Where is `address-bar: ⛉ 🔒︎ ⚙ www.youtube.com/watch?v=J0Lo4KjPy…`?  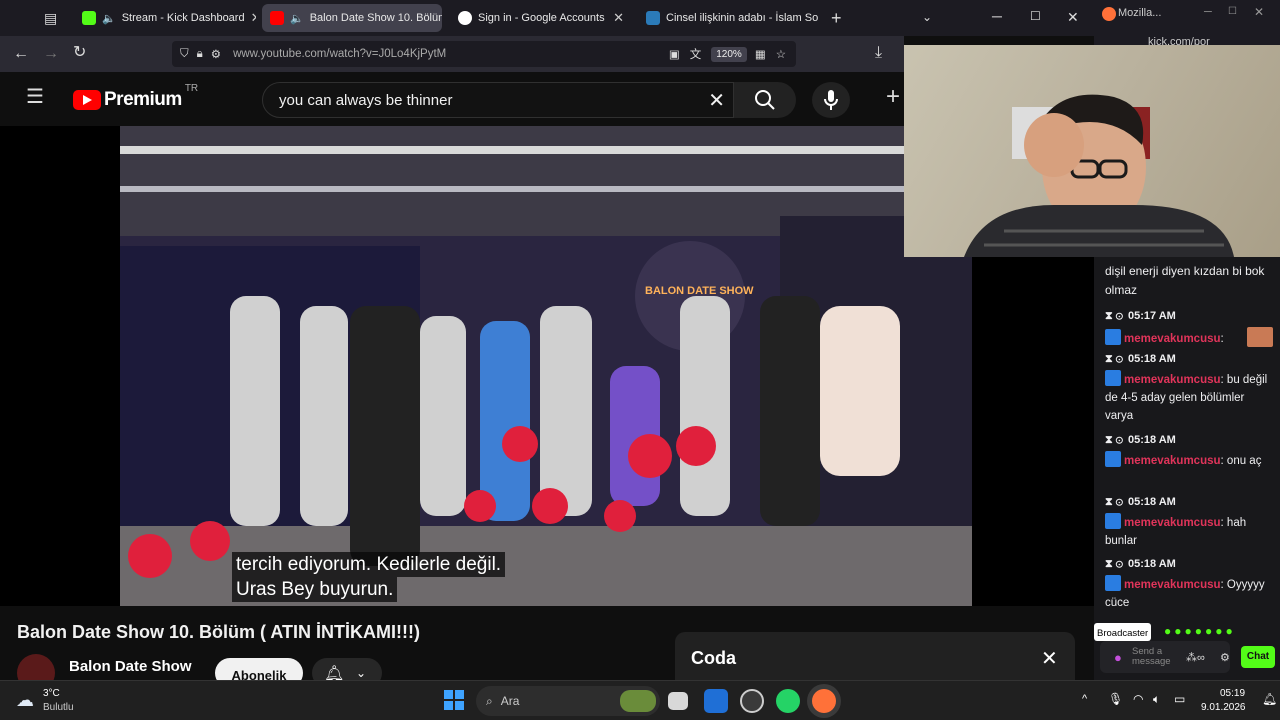
address-bar: ⛉ 🔒︎ ⚙ www.youtube.com/watch?v=J0Lo4KjPy… is located at coordinates (484, 54).